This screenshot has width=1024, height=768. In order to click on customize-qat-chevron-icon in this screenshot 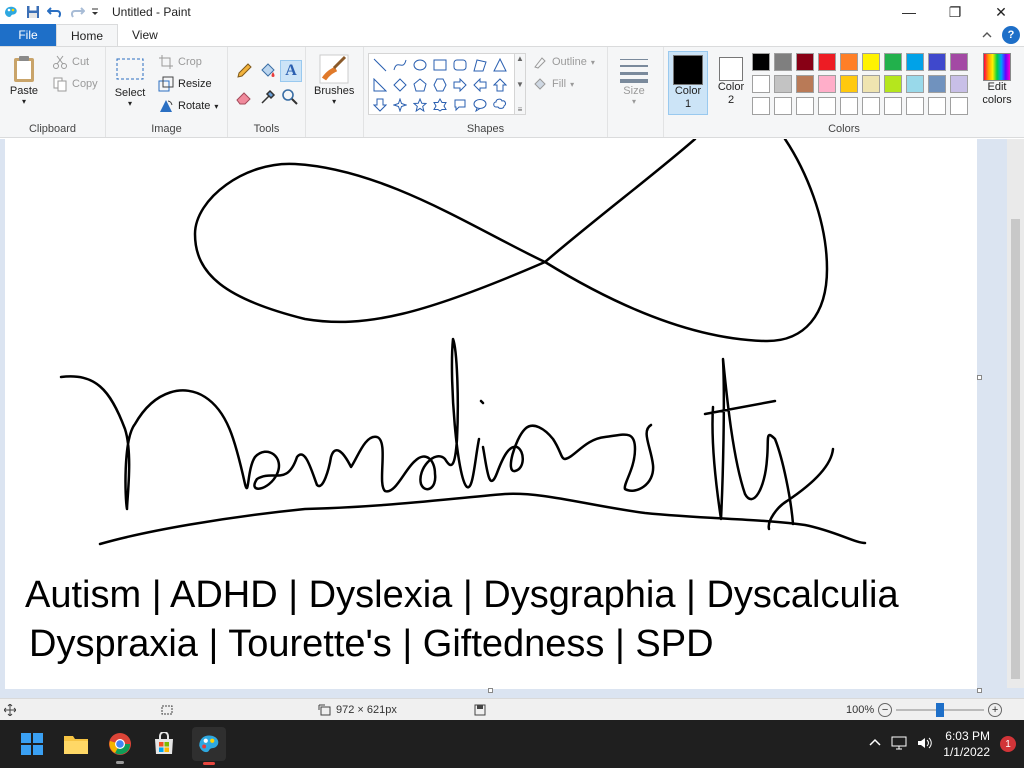, I will do `click(95, 12)`.